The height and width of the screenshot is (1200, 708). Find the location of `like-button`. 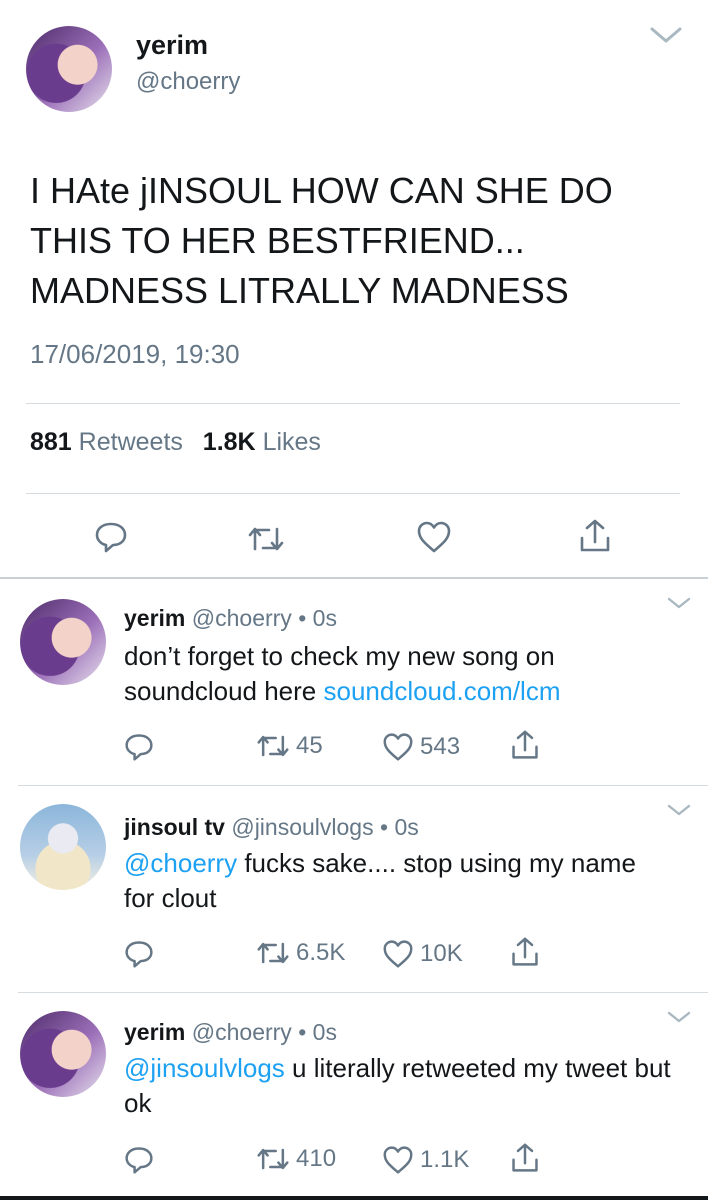

like-button is located at coordinates (434, 537).